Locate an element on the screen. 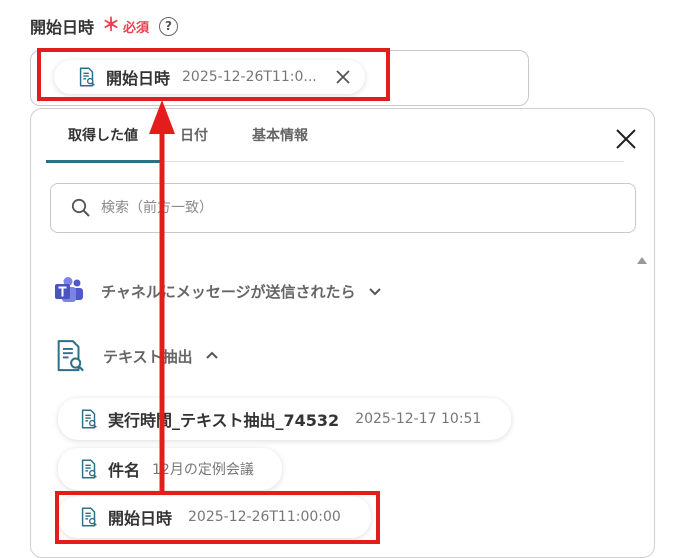  remove-chip-icon is located at coordinates (343, 77).